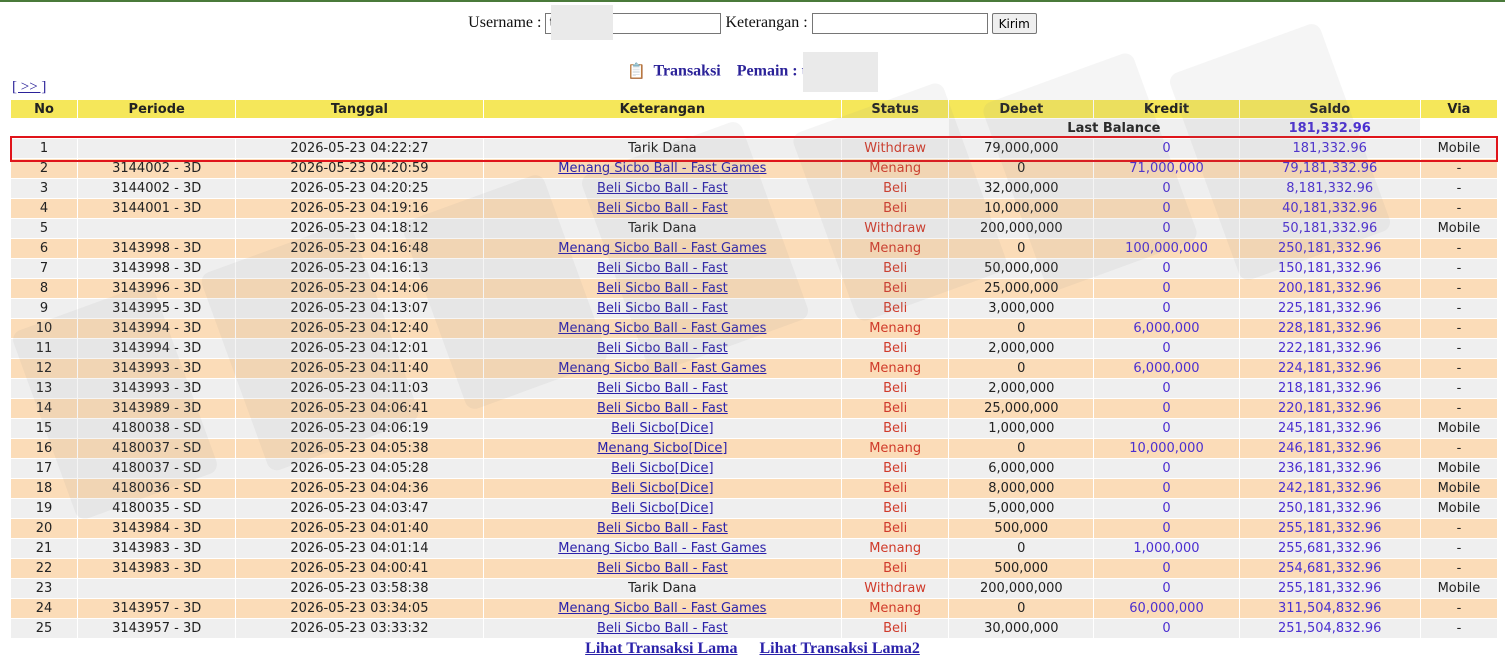 The image size is (1505, 666). I want to click on keterangan-link: Menang Sicbo[Dice], so click(662, 448).